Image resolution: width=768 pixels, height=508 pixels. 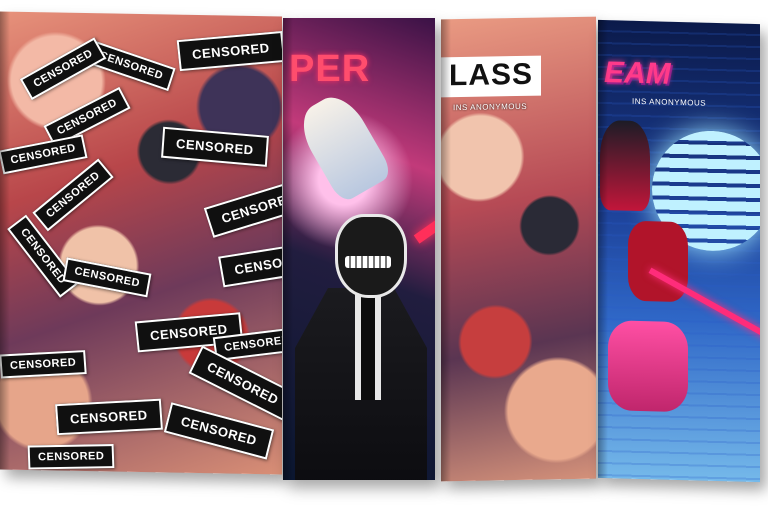 I want to click on flying-heroine-figure, so click(x=343, y=146).